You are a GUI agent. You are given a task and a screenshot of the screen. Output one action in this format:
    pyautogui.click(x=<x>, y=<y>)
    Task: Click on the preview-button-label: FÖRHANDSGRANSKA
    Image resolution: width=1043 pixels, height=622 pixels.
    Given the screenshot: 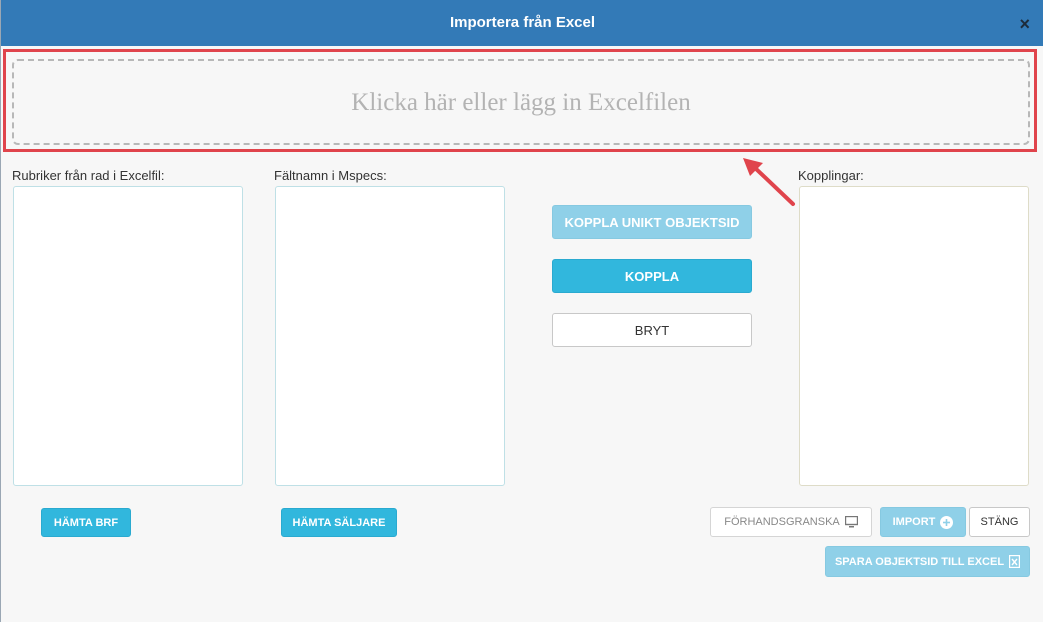 What is the action you would take?
    pyautogui.click(x=782, y=522)
    